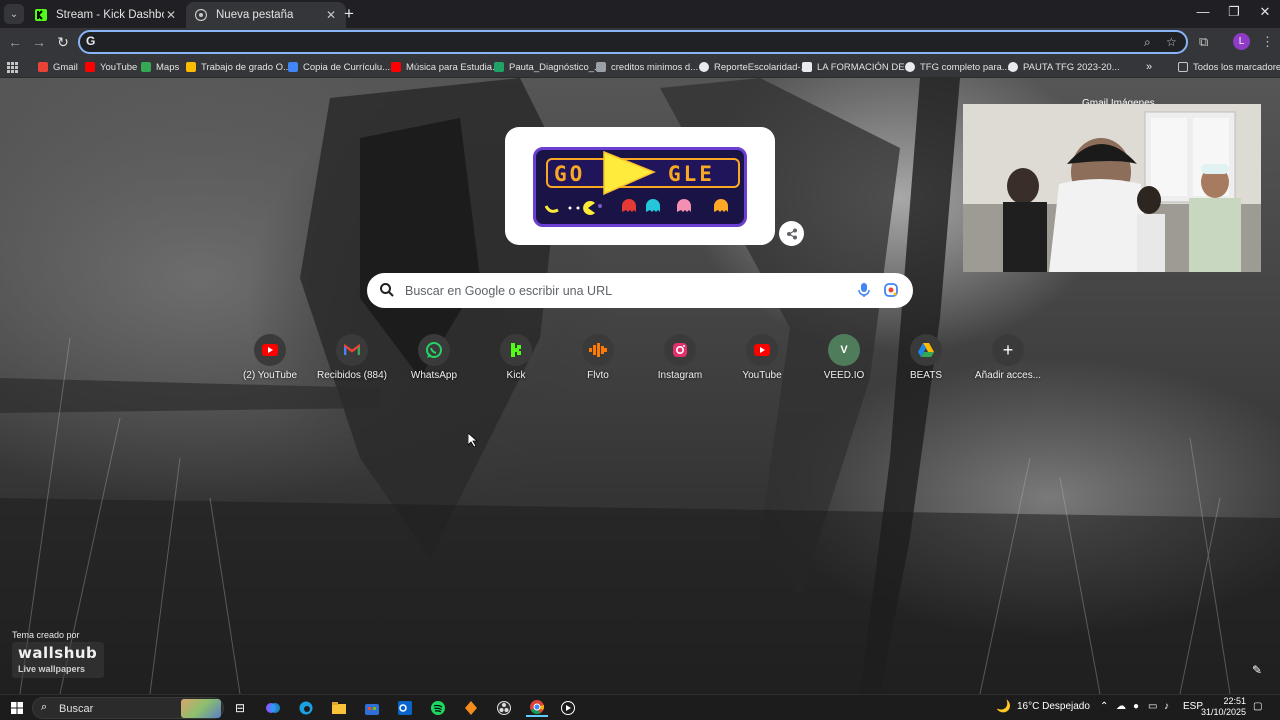  Describe the element at coordinates (349, 14) in the screenshot. I see `new-tab-button: +` at that location.